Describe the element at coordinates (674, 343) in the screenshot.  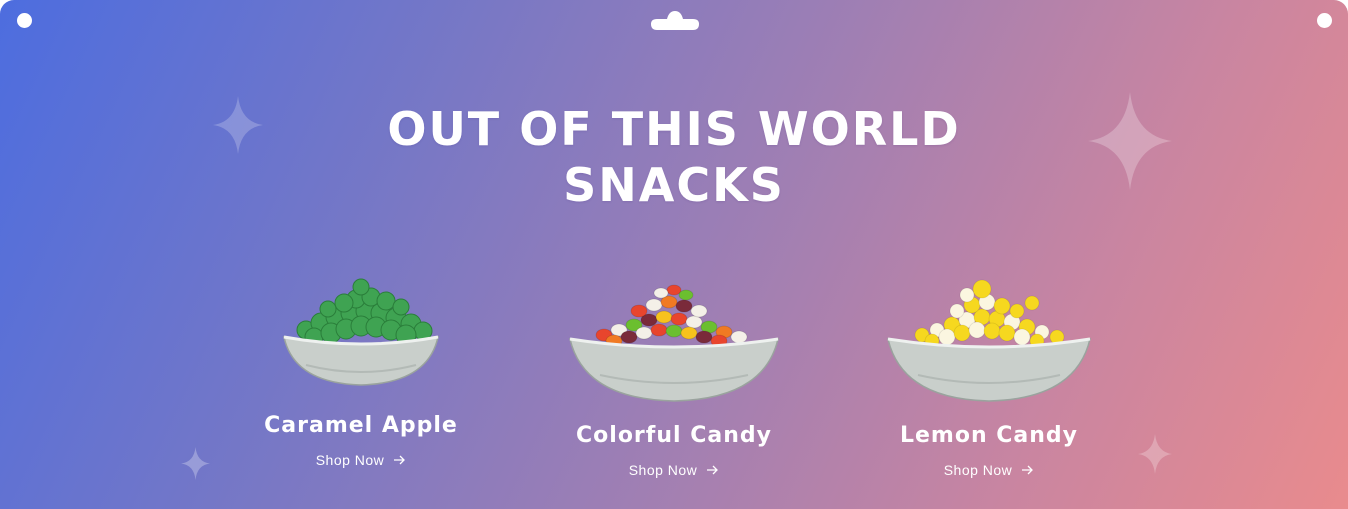
I see `colorful-candy-bowl-image` at that location.